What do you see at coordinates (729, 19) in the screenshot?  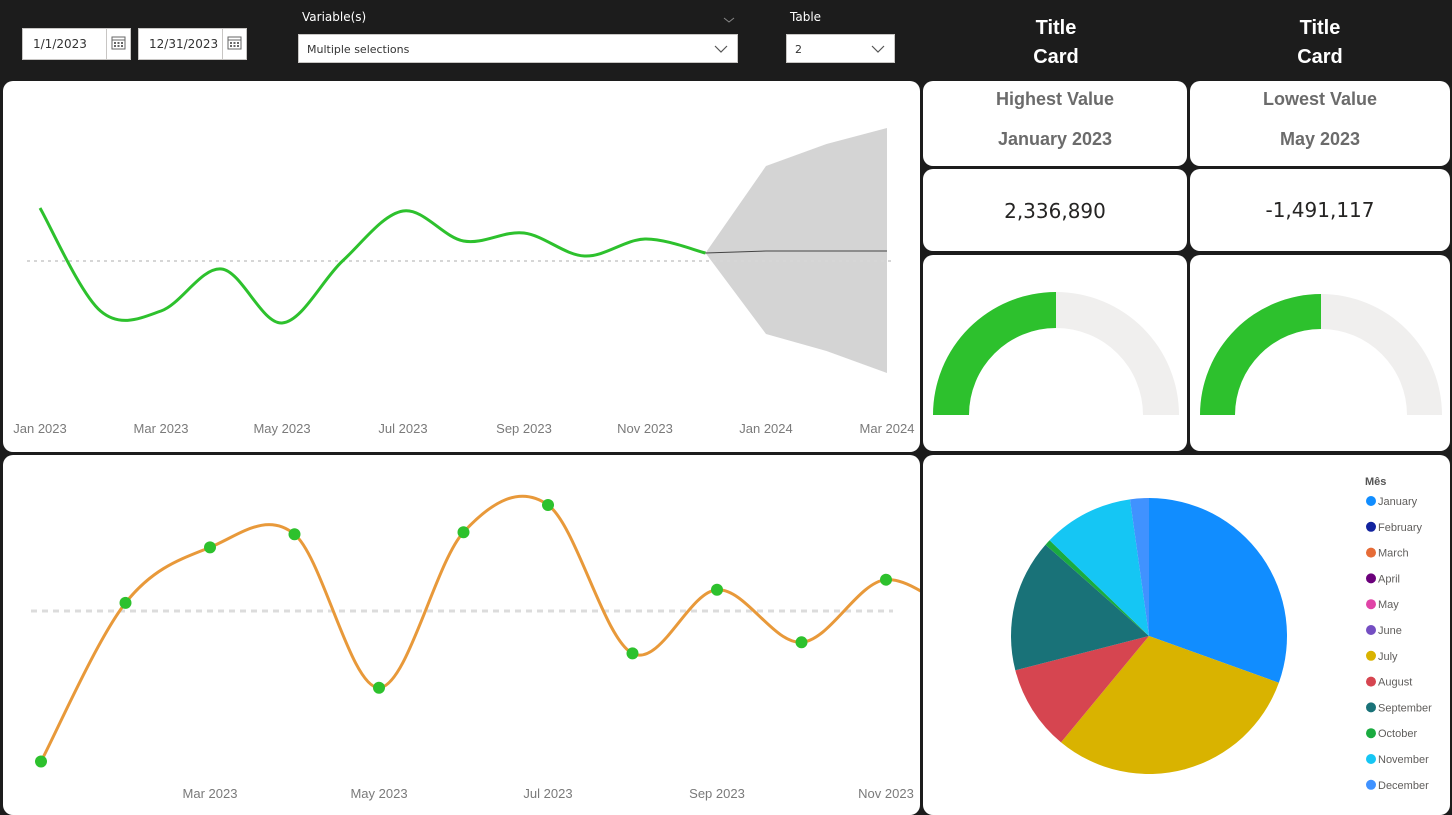 I see `slicer-collapse-chevron-icon` at bounding box center [729, 19].